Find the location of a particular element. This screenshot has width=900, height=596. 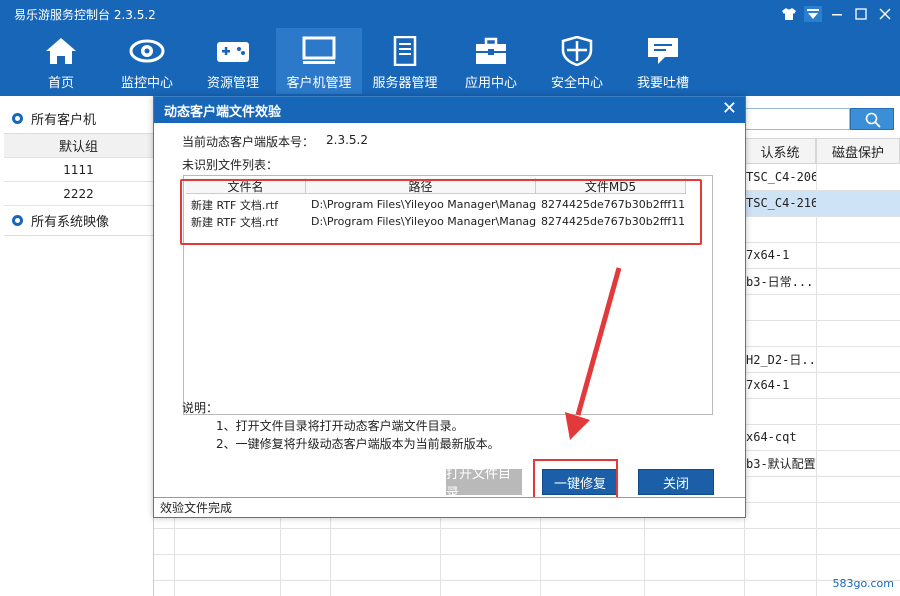

app-title: 易乐游服务控制台 2.3.5.2 is located at coordinates (85, 15).